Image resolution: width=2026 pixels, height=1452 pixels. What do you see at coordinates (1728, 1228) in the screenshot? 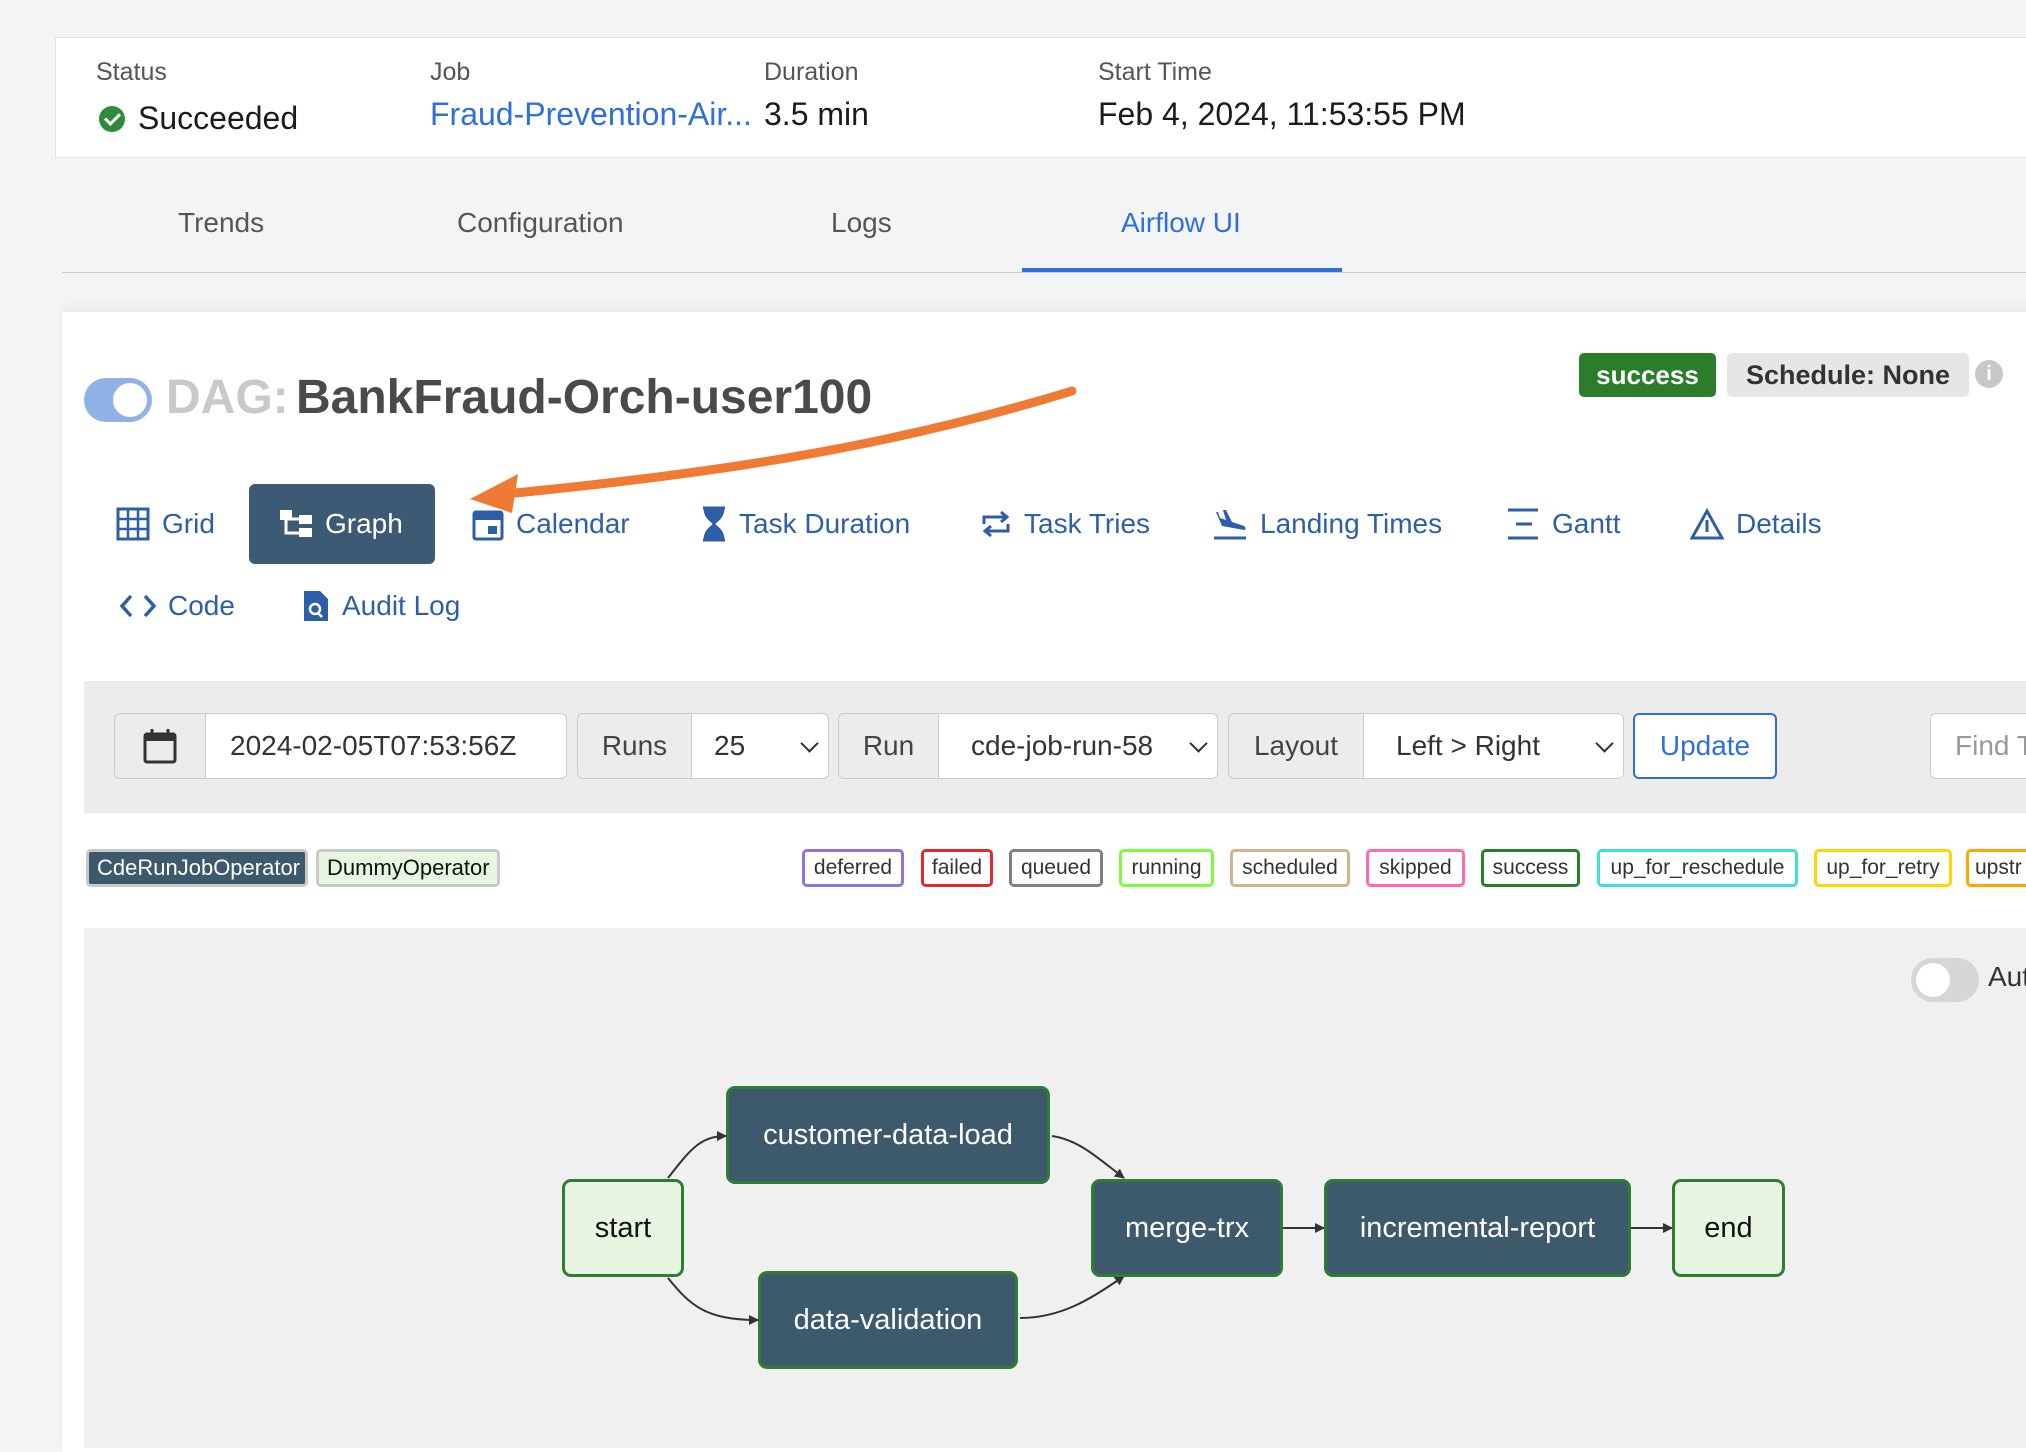
I see `task-node-end: end` at bounding box center [1728, 1228].